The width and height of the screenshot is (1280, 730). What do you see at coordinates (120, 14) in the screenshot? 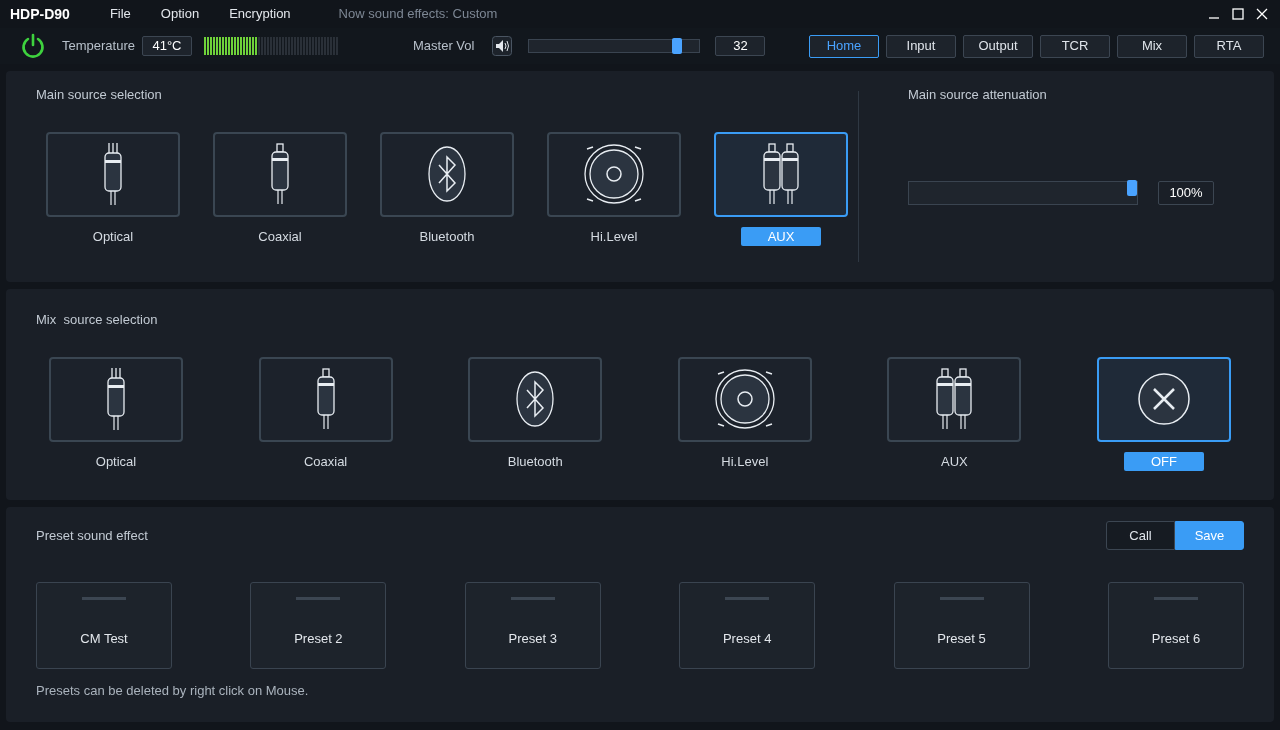
I see `menu-item: File` at bounding box center [120, 14].